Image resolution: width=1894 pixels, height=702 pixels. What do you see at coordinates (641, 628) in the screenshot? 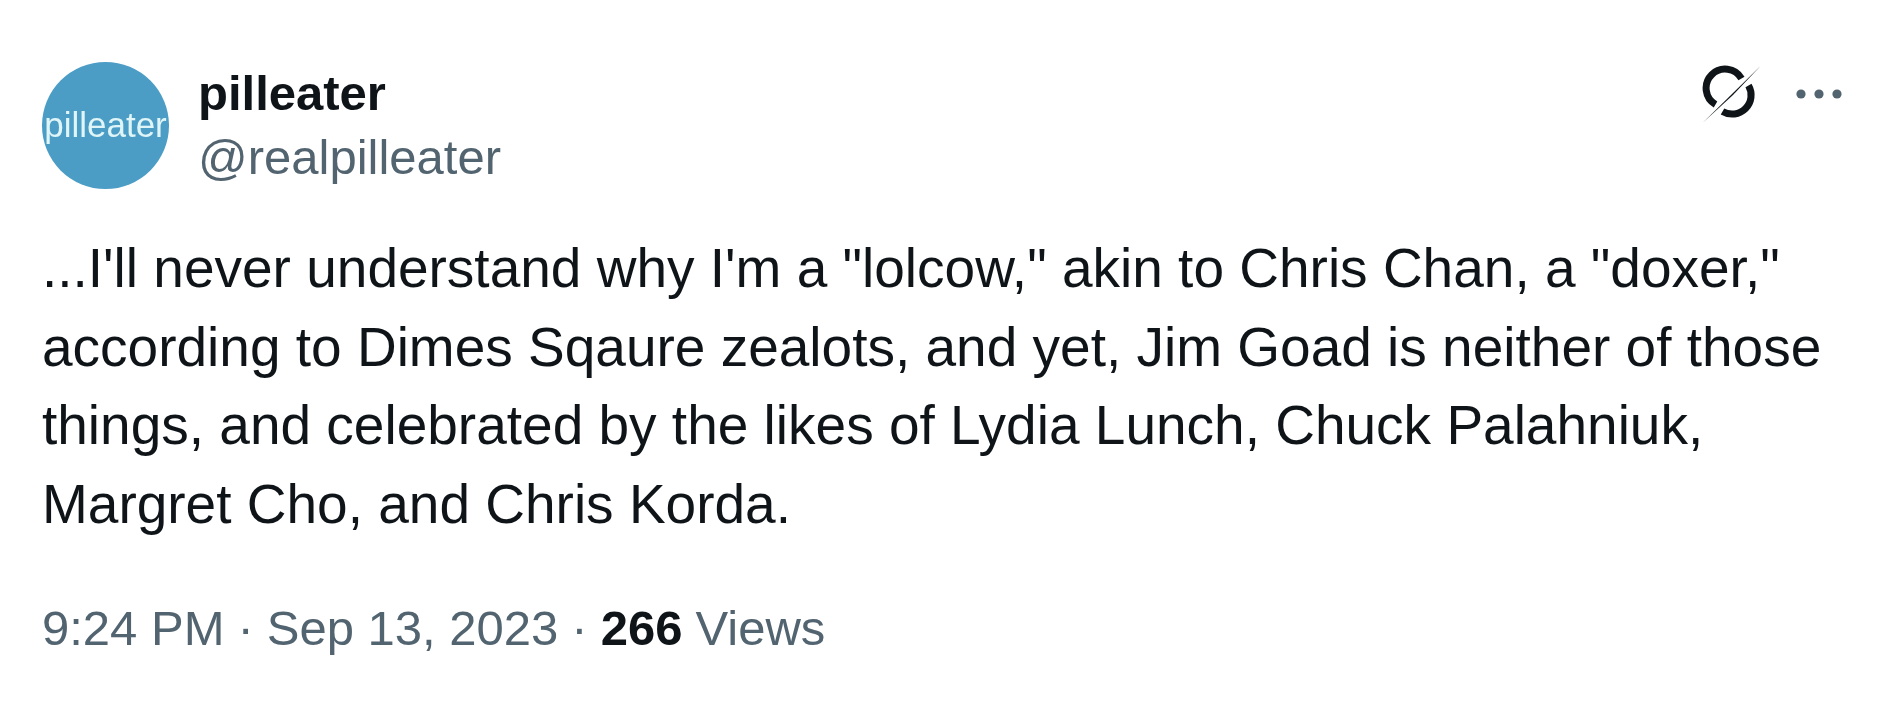
I see `views-count: 266` at bounding box center [641, 628].